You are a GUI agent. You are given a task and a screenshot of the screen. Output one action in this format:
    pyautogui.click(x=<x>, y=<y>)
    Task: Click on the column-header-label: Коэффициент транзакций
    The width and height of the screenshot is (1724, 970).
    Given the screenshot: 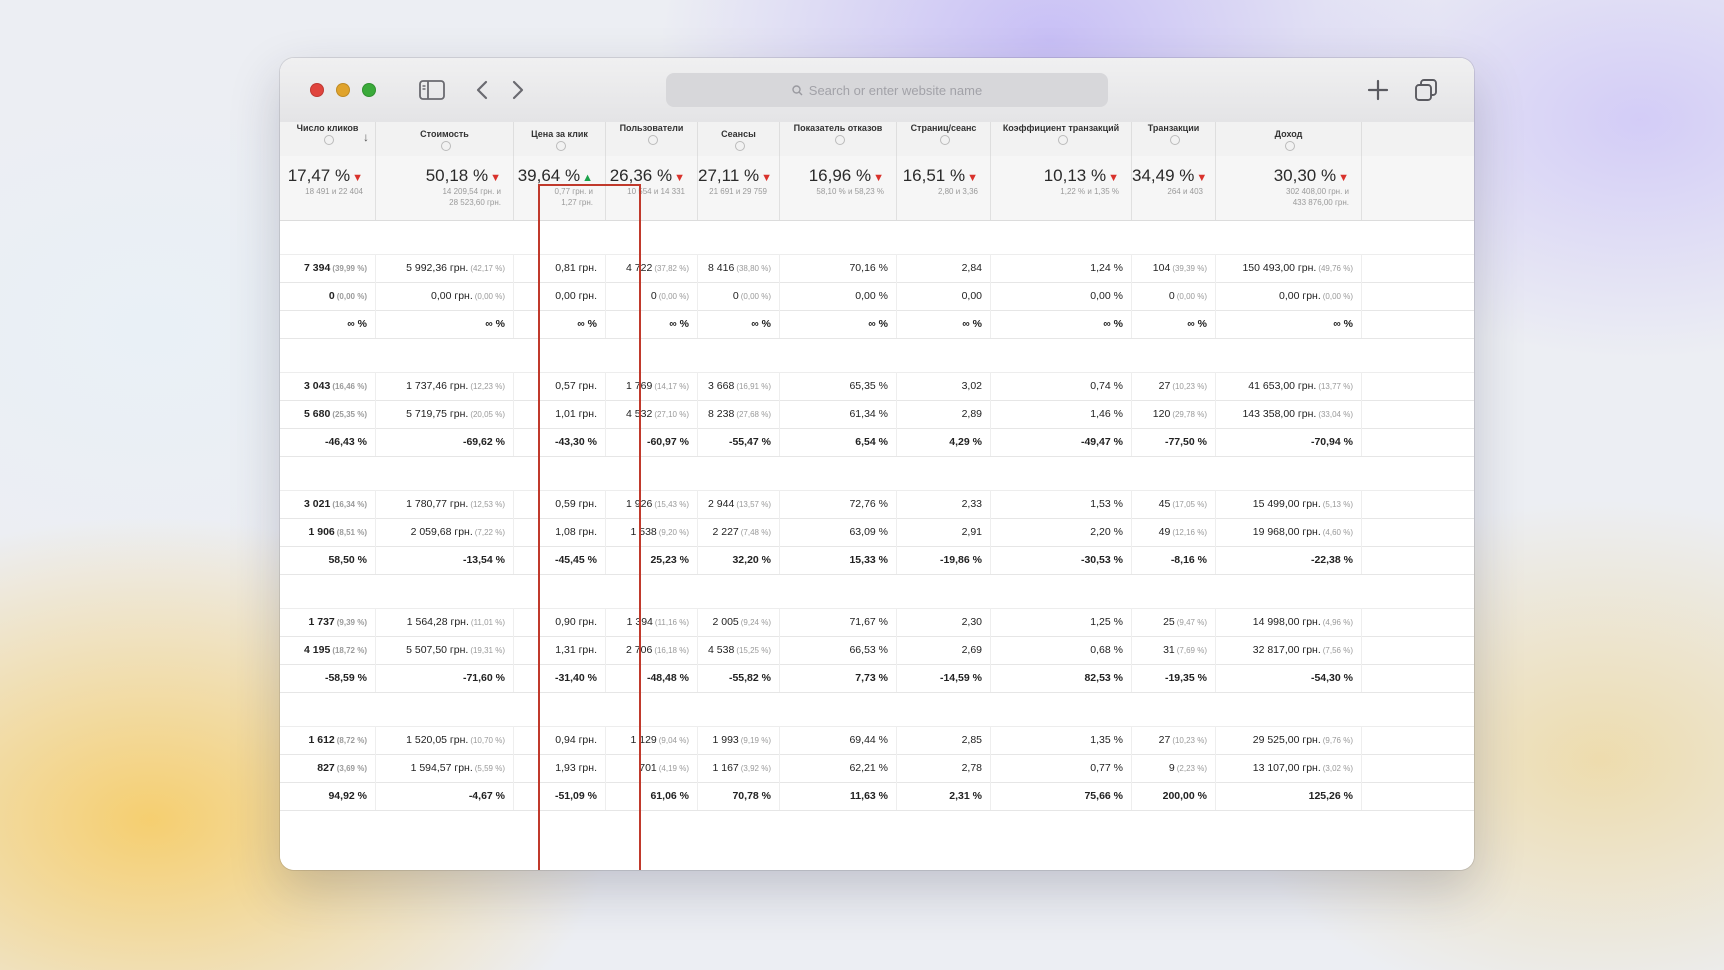 What is the action you would take?
    pyautogui.click(x=1061, y=128)
    